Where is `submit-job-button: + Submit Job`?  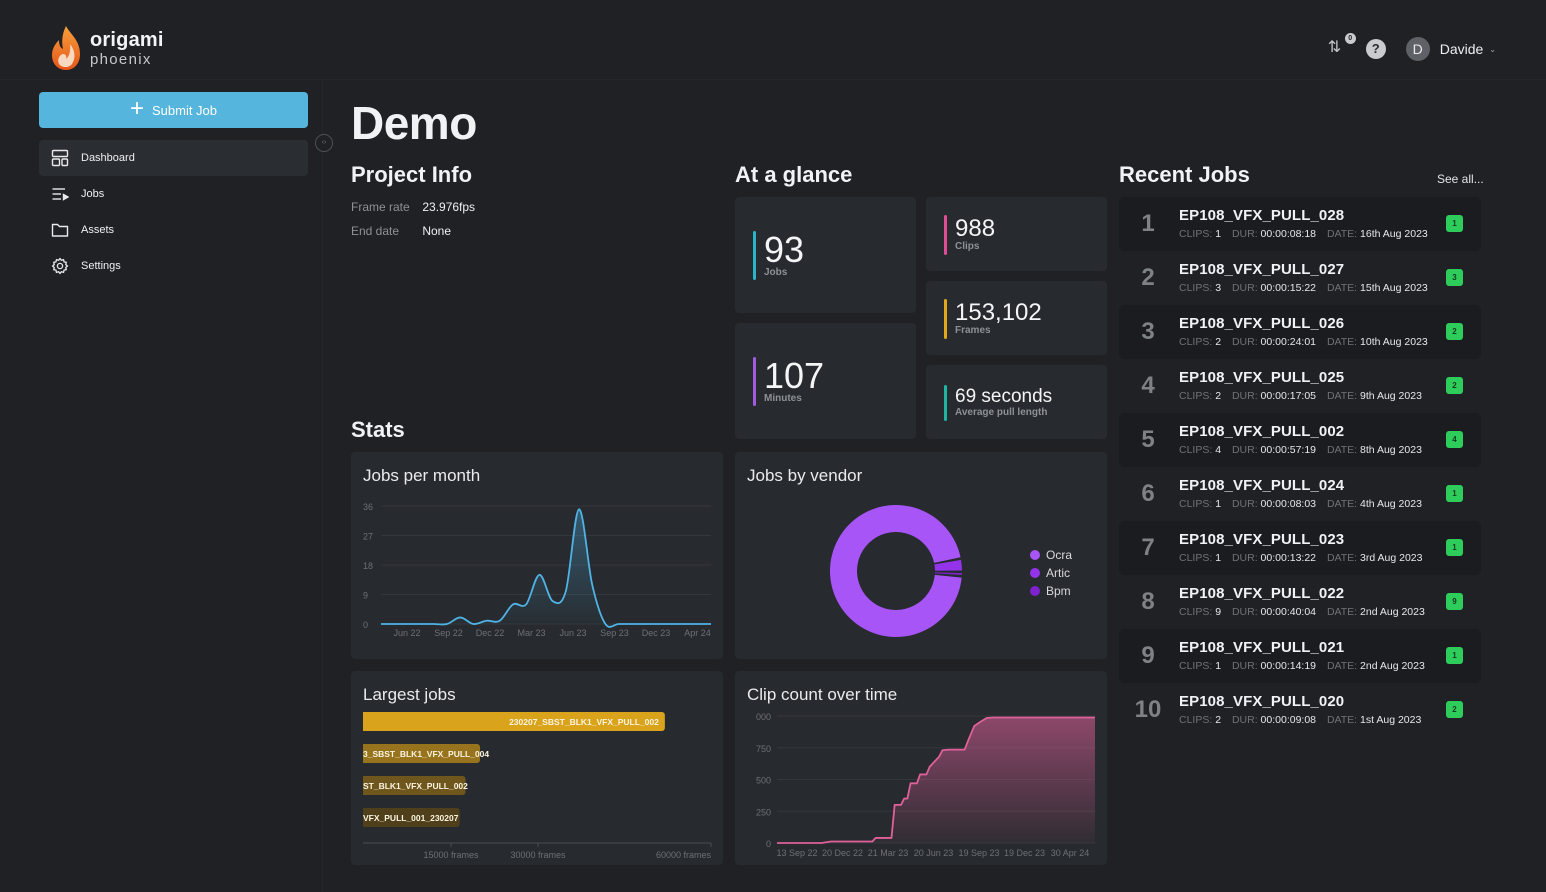
submit-job-button: + Submit Job is located at coordinates (173, 110).